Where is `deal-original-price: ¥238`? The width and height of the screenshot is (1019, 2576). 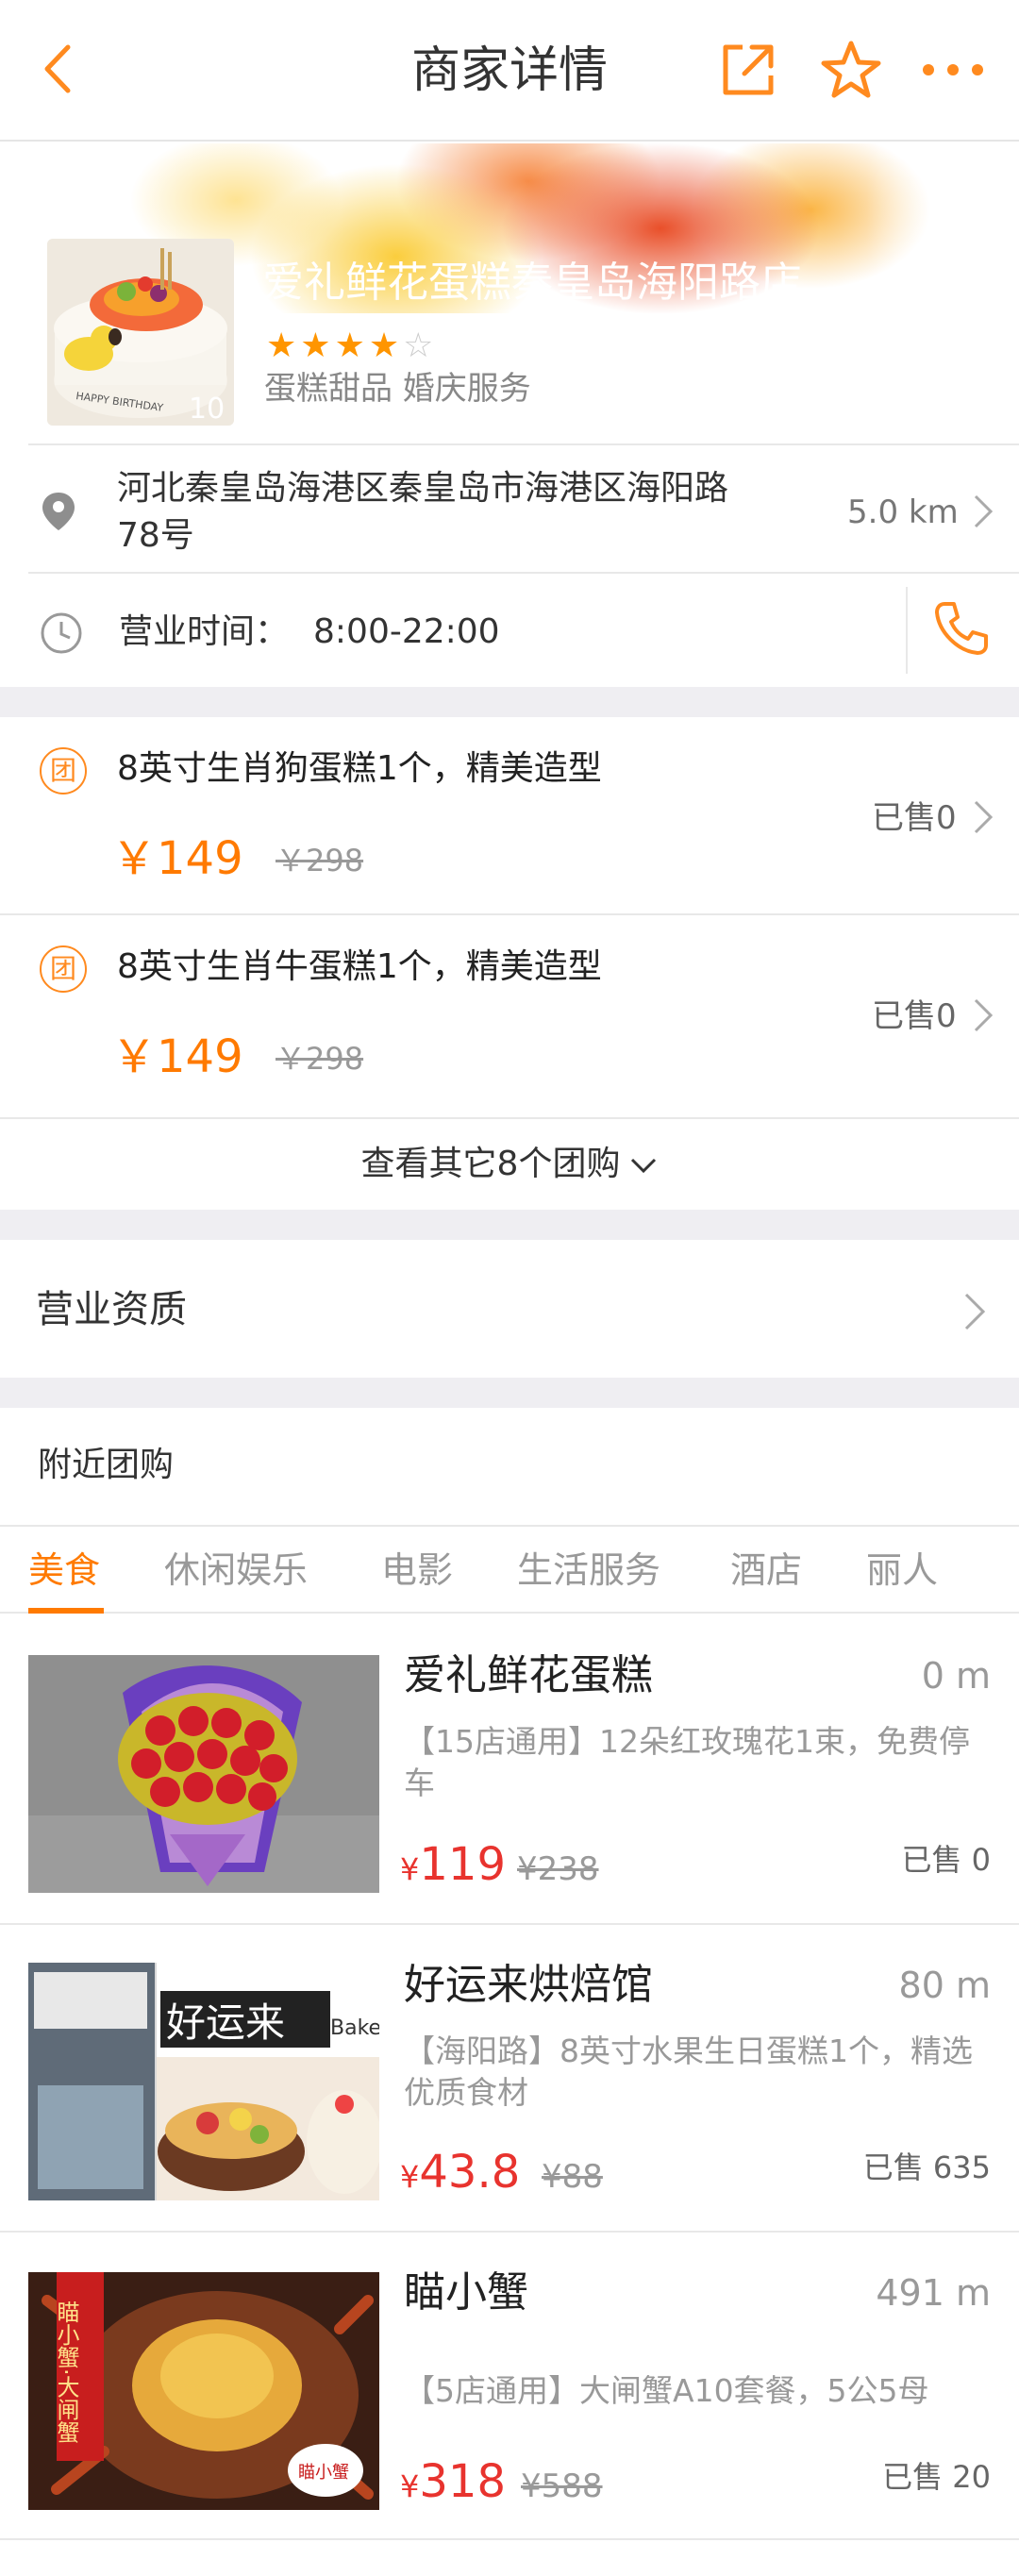
deal-original-price: ¥238 is located at coordinates (558, 1869).